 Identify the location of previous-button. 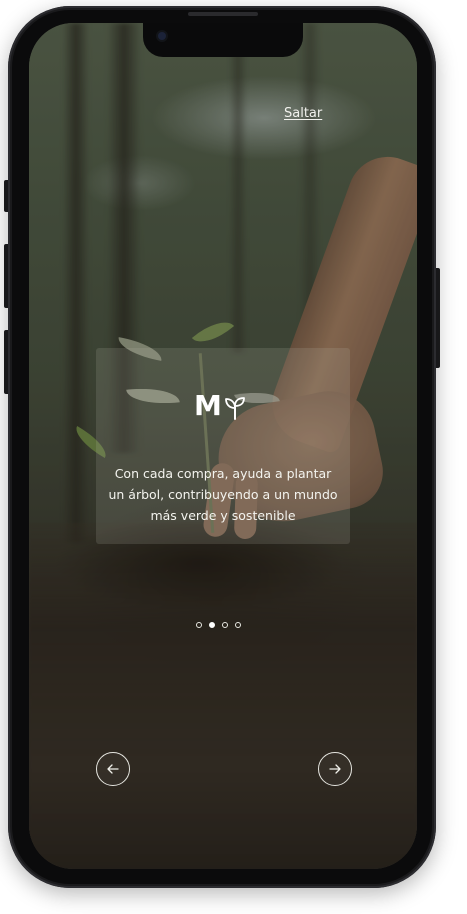
(113, 769).